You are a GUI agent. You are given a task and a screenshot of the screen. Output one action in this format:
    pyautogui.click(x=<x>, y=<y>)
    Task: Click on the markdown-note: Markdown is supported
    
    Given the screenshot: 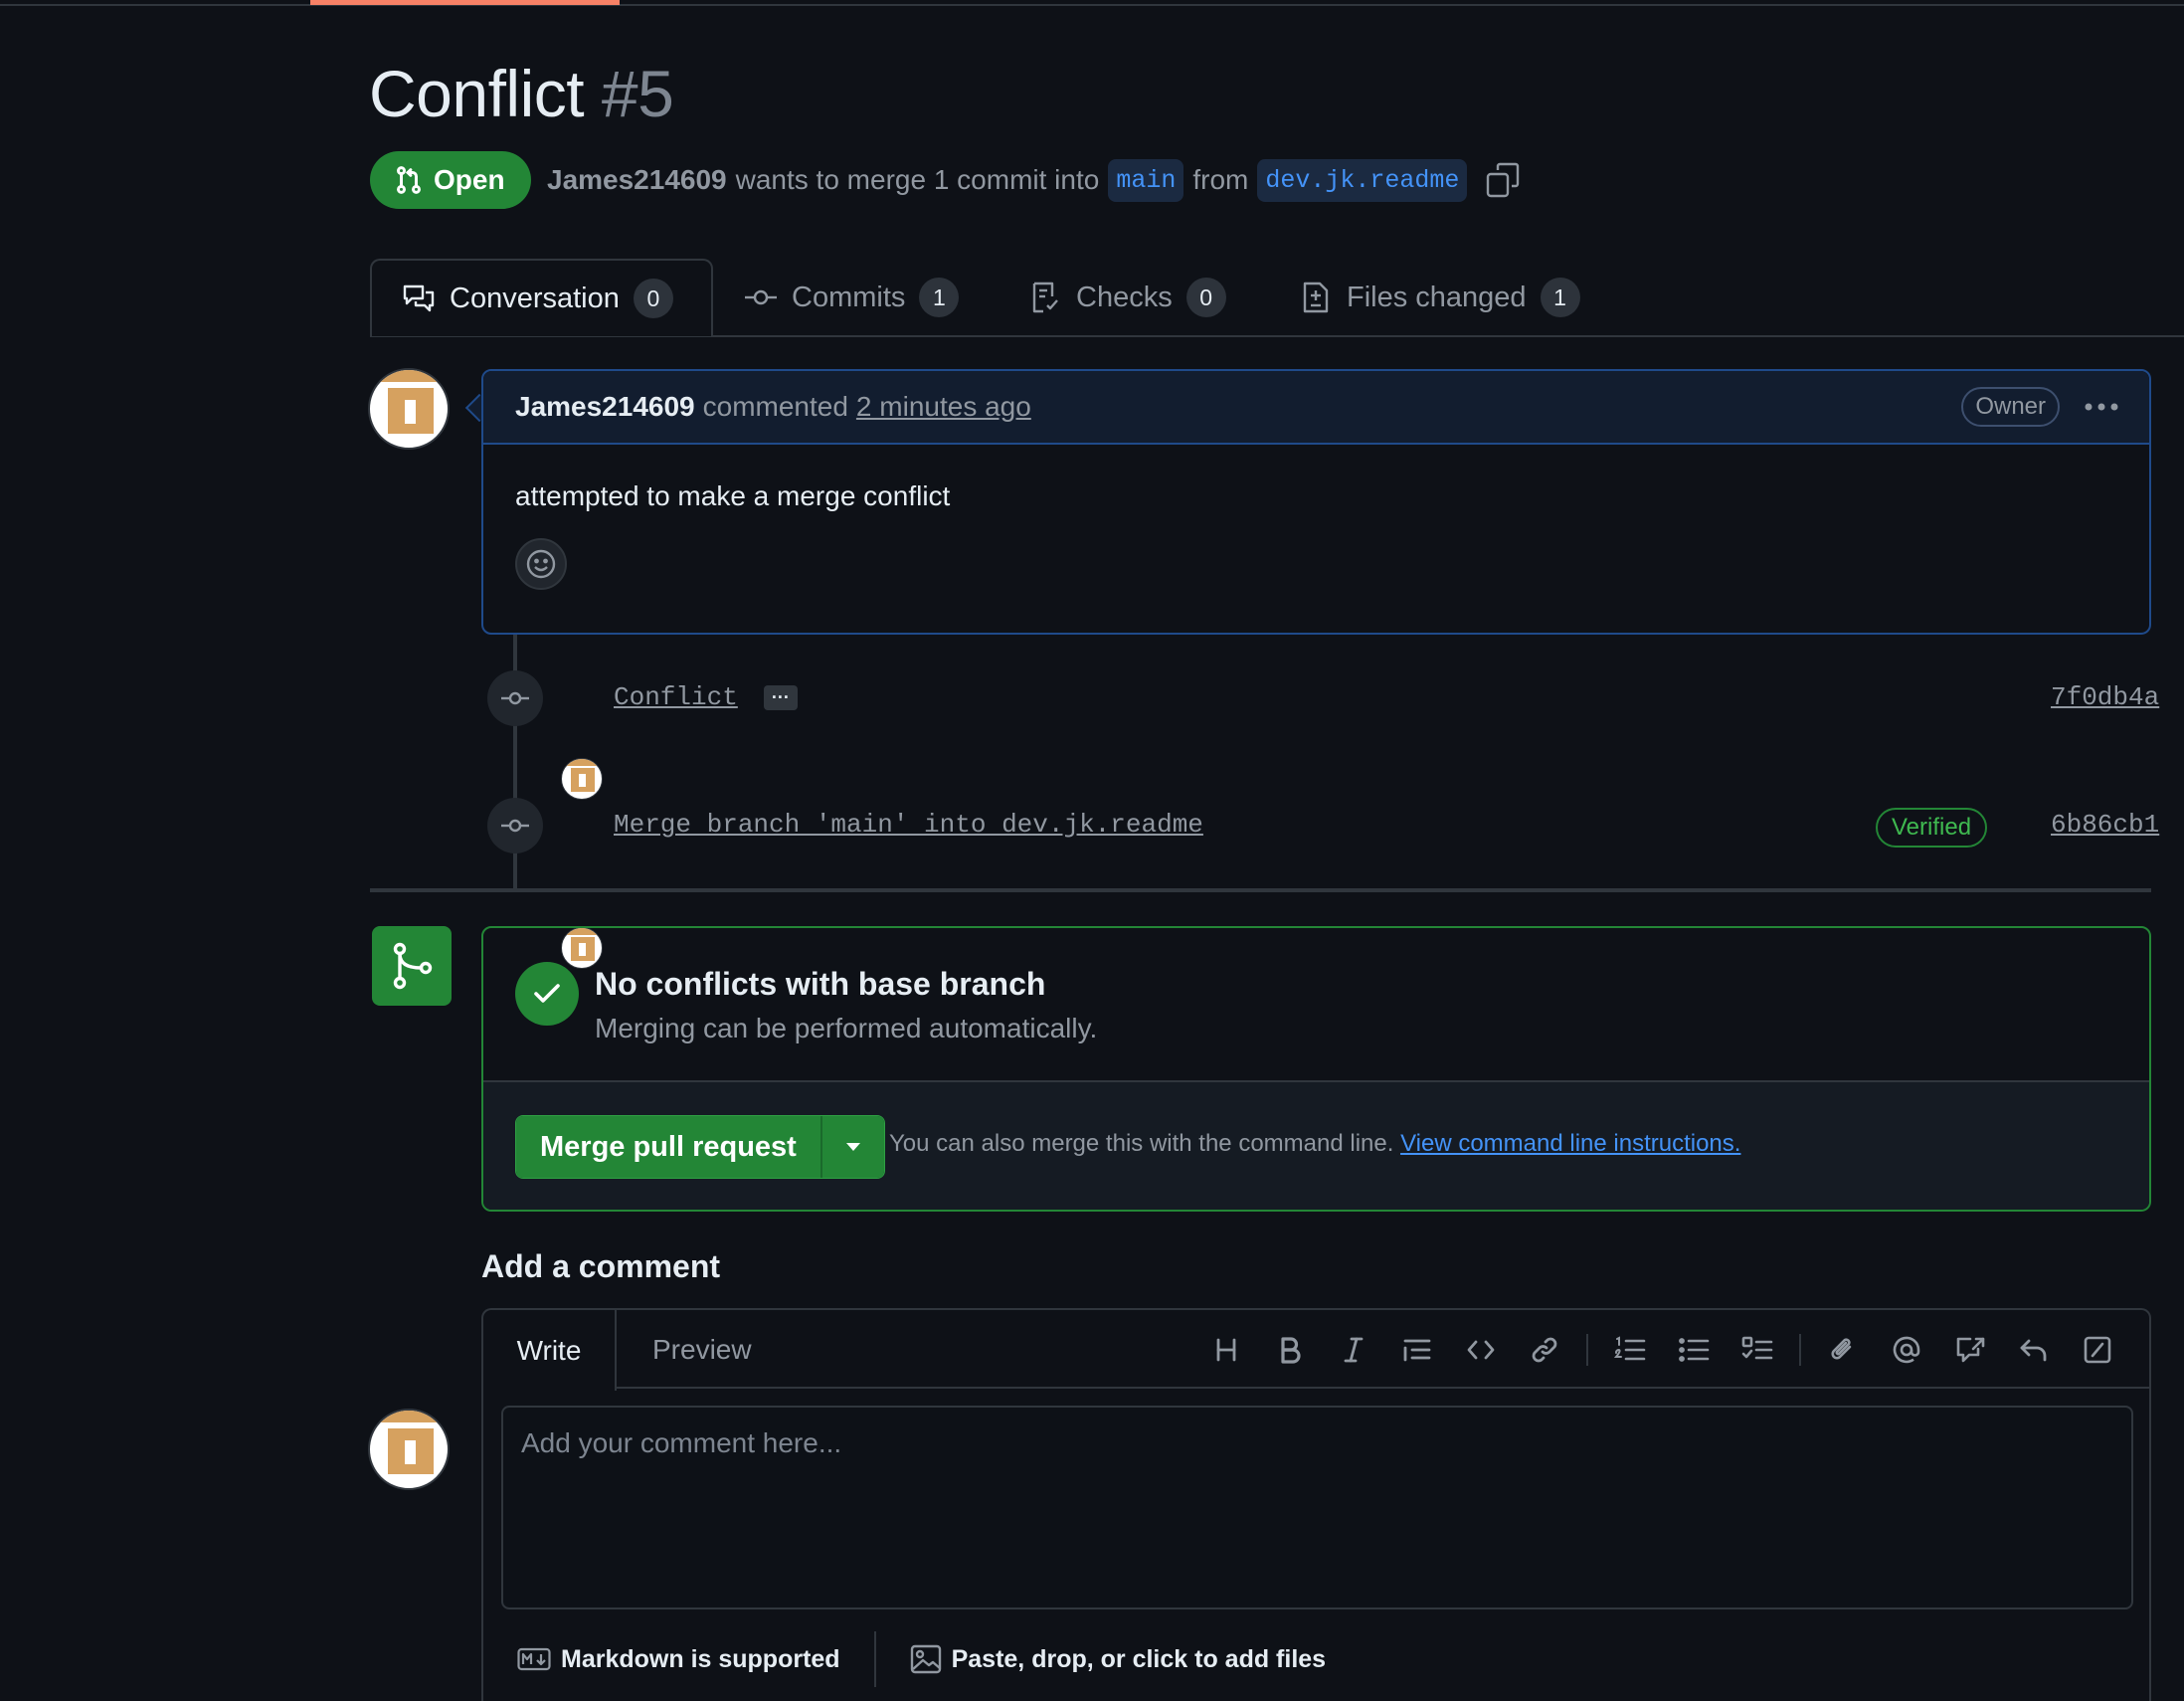 What is the action you would take?
    pyautogui.click(x=700, y=1658)
    